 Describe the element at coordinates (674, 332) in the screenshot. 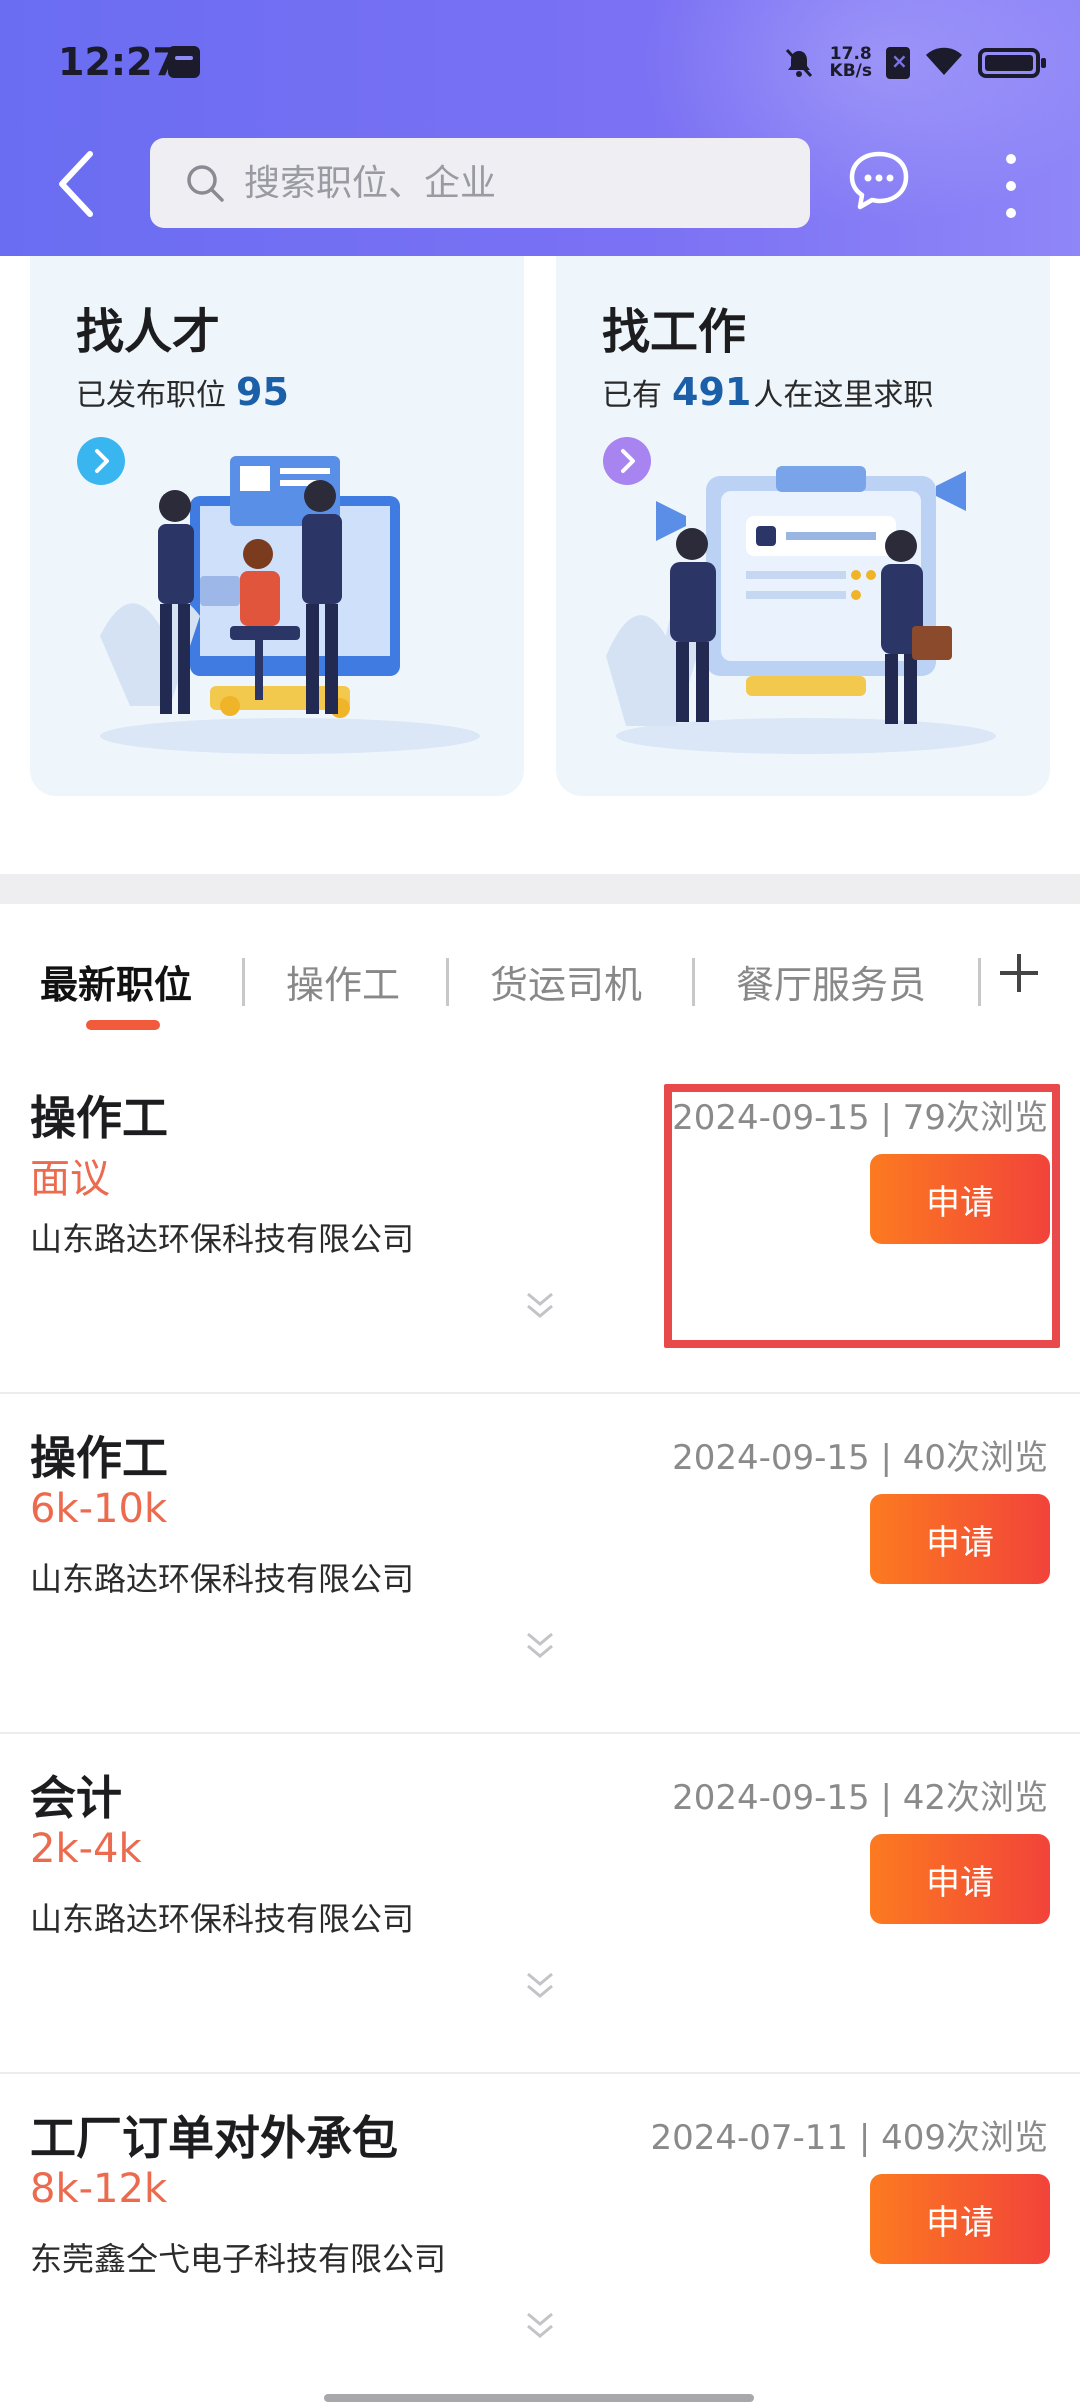

I see `card-title: 找工作` at that location.